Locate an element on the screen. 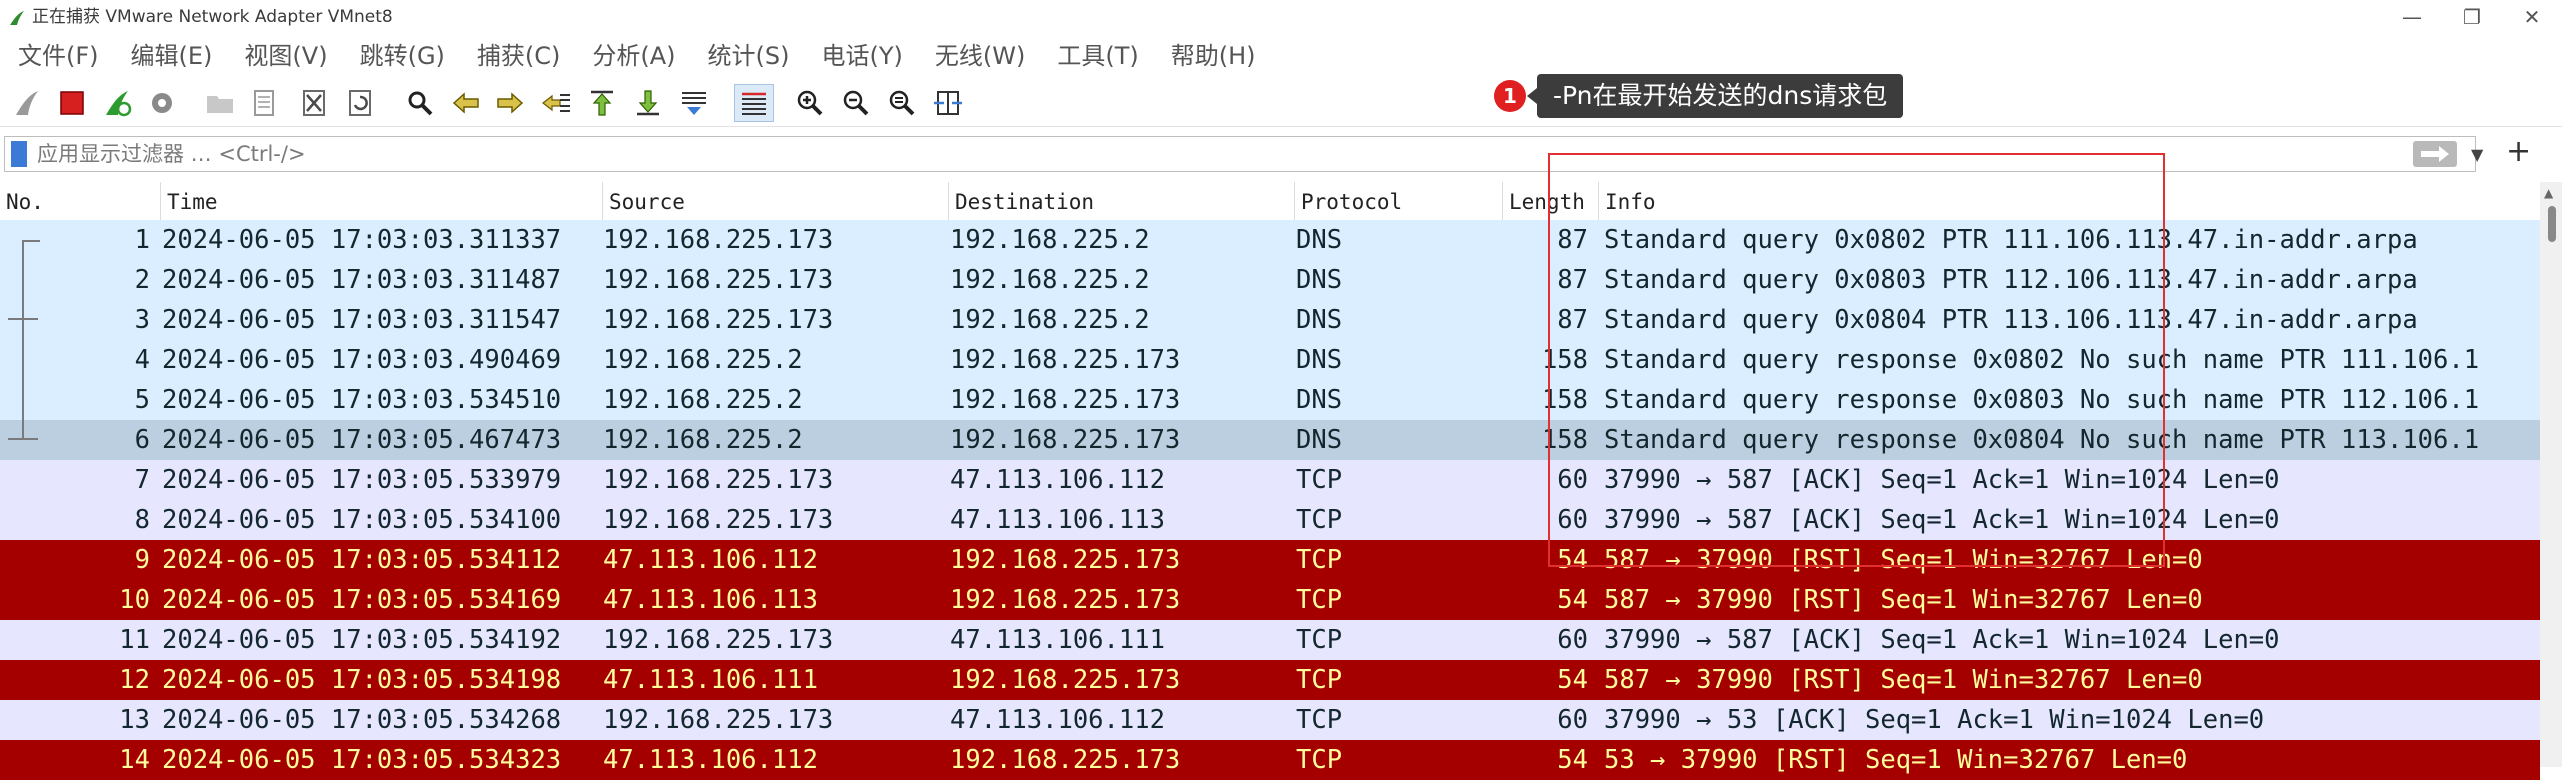  open-file-button is located at coordinates (220, 103).